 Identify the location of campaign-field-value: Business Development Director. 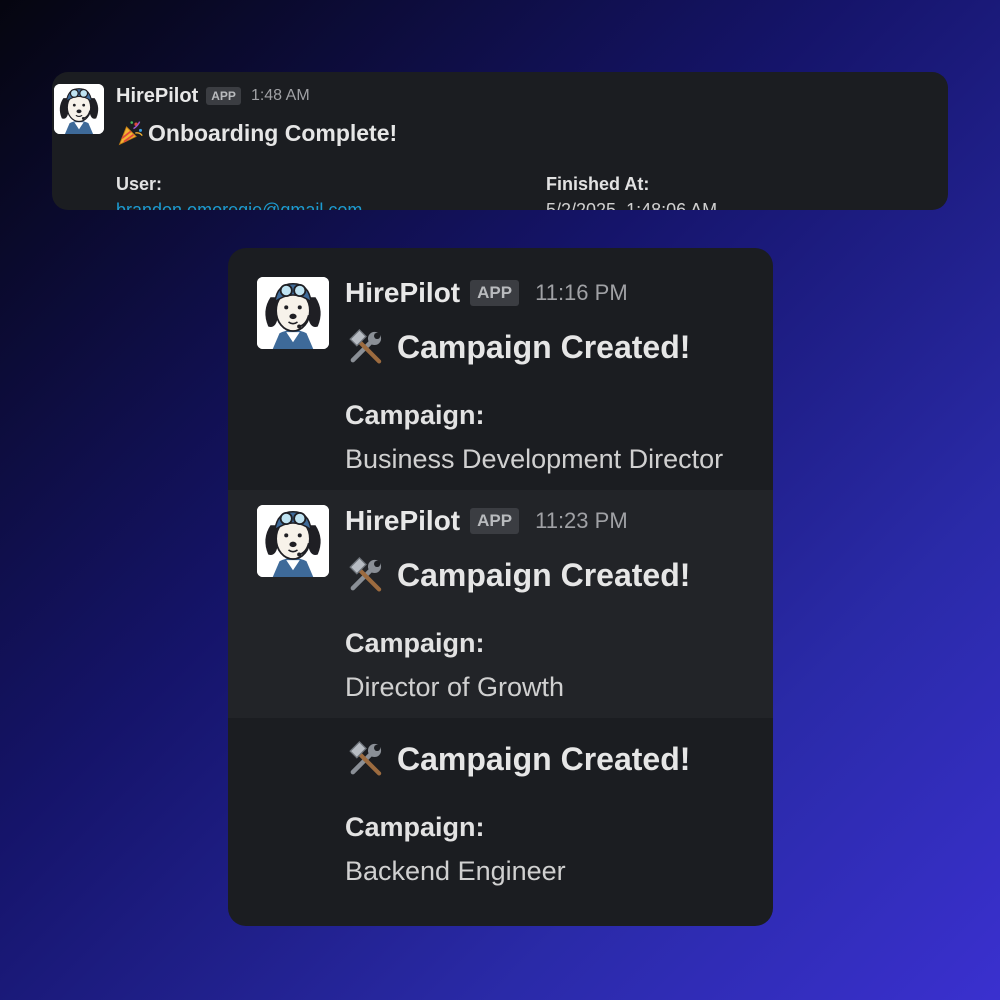
(534, 459).